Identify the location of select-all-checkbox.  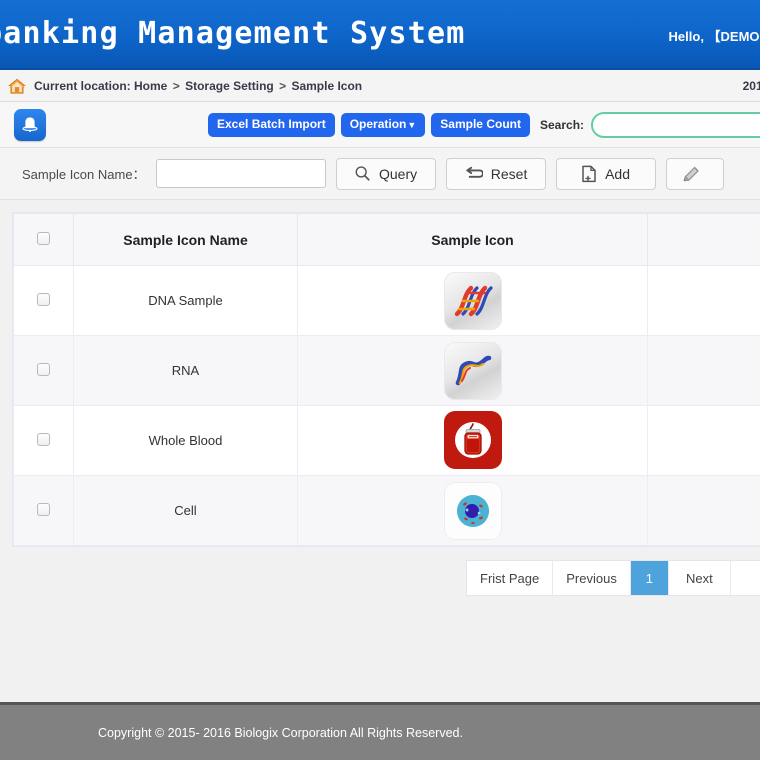
(43, 238).